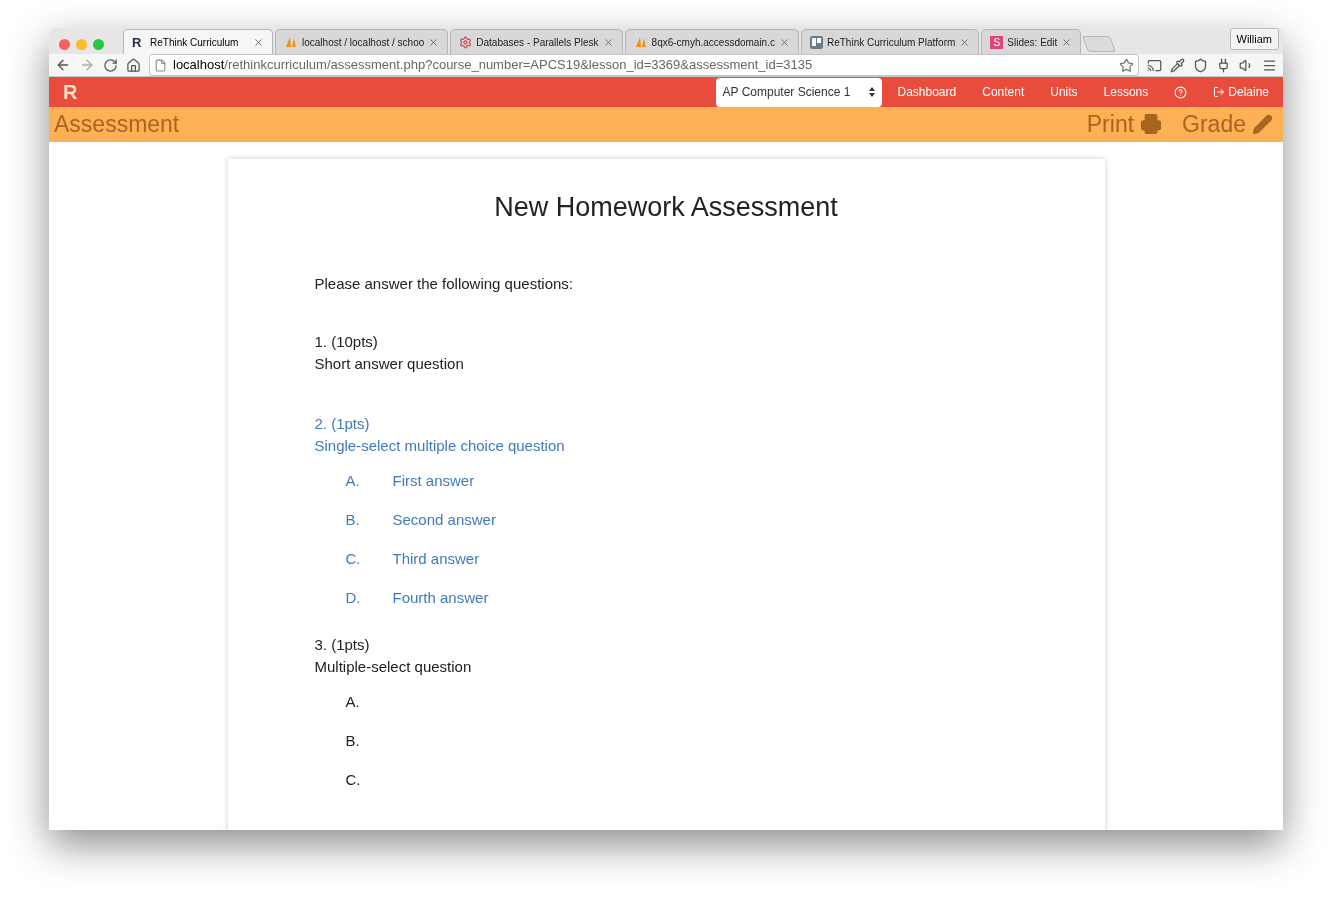 The height and width of the screenshot is (900, 1332). I want to click on nav-link: Dashboard, so click(927, 92).